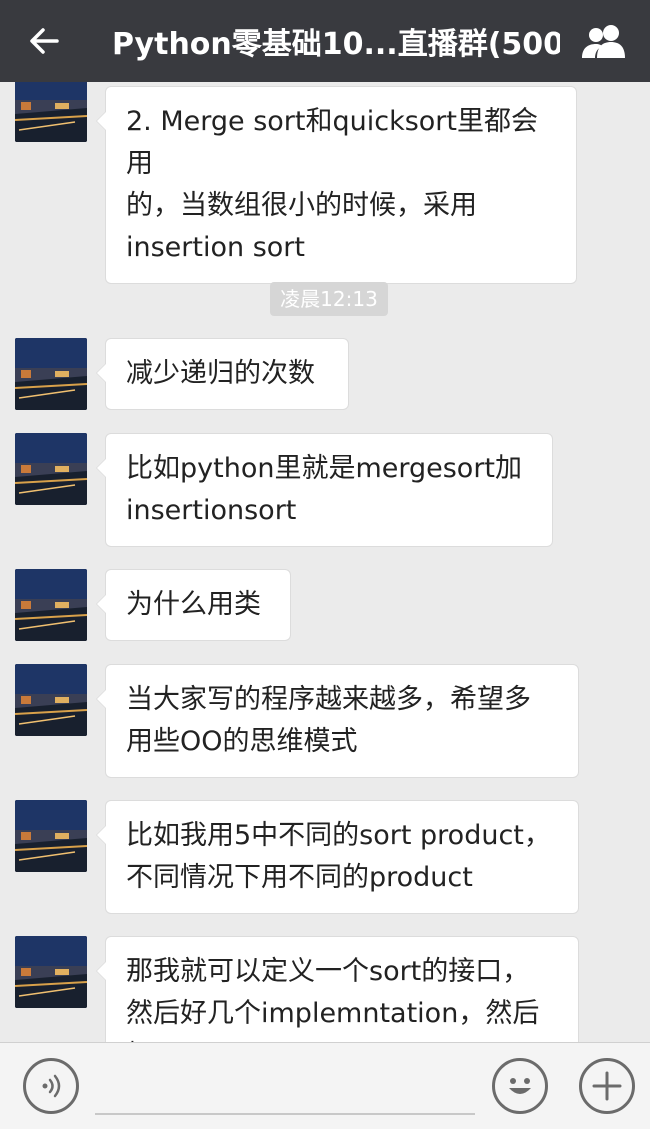 Image resolution: width=650 pixels, height=1129 pixels. What do you see at coordinates (337, 857) in the screenshot?
I see `message-bubble: 比如我用5中不同的sort product， 不同情况下用不同的product` at bounding box center [337, 857].